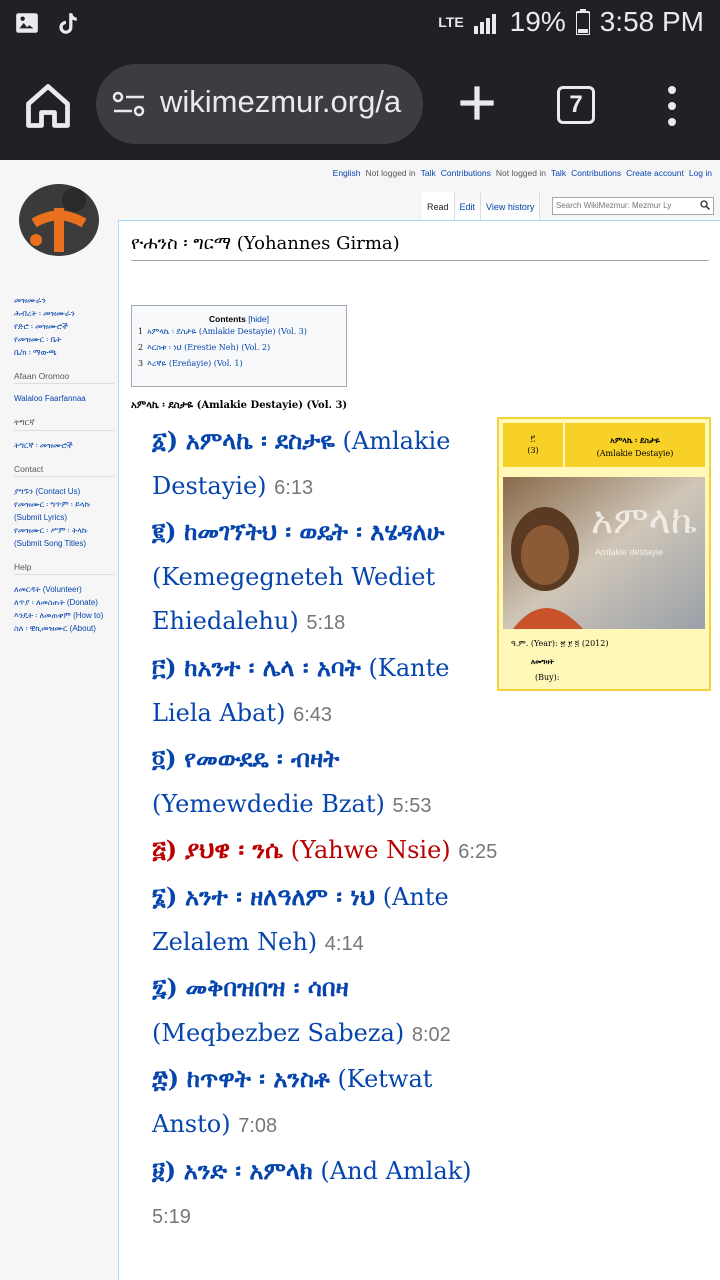  Describe the element at coordinates (477, 103) in the screenshot. I see `new-tab-icon` at that location.